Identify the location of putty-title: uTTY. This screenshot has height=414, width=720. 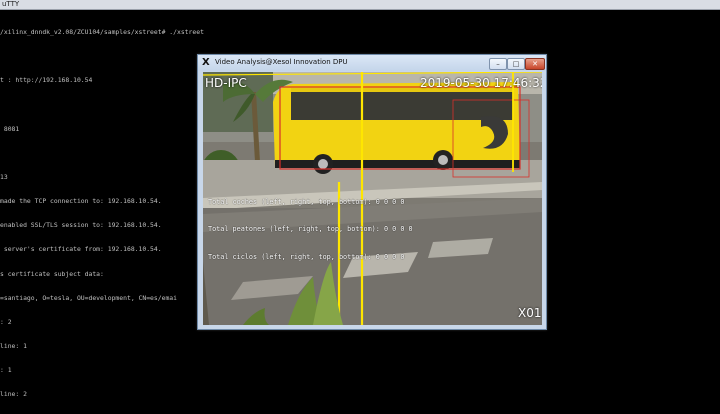
(11, 4).